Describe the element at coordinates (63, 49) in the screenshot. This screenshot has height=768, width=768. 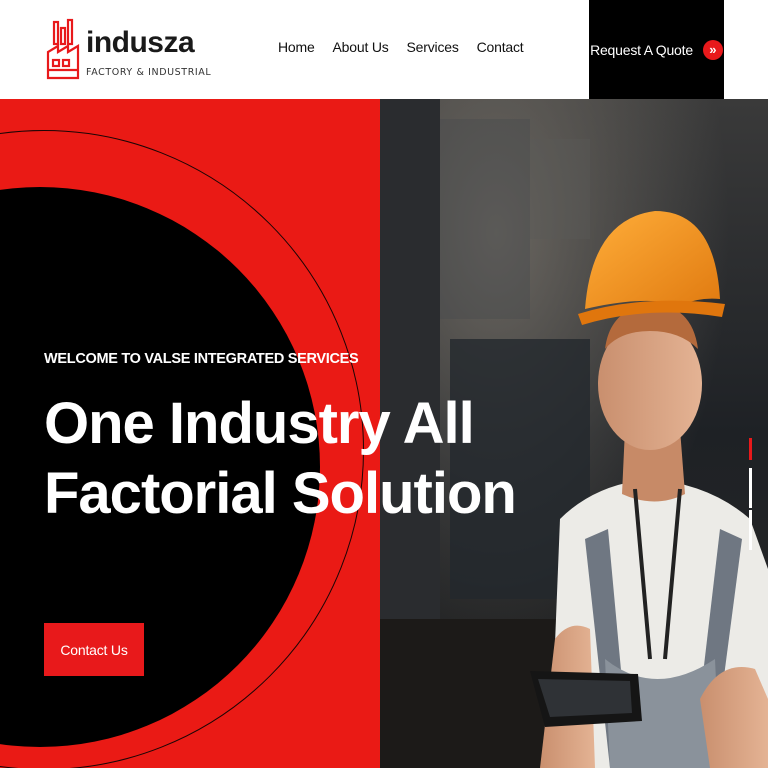
I see `factory-icon` at that location.